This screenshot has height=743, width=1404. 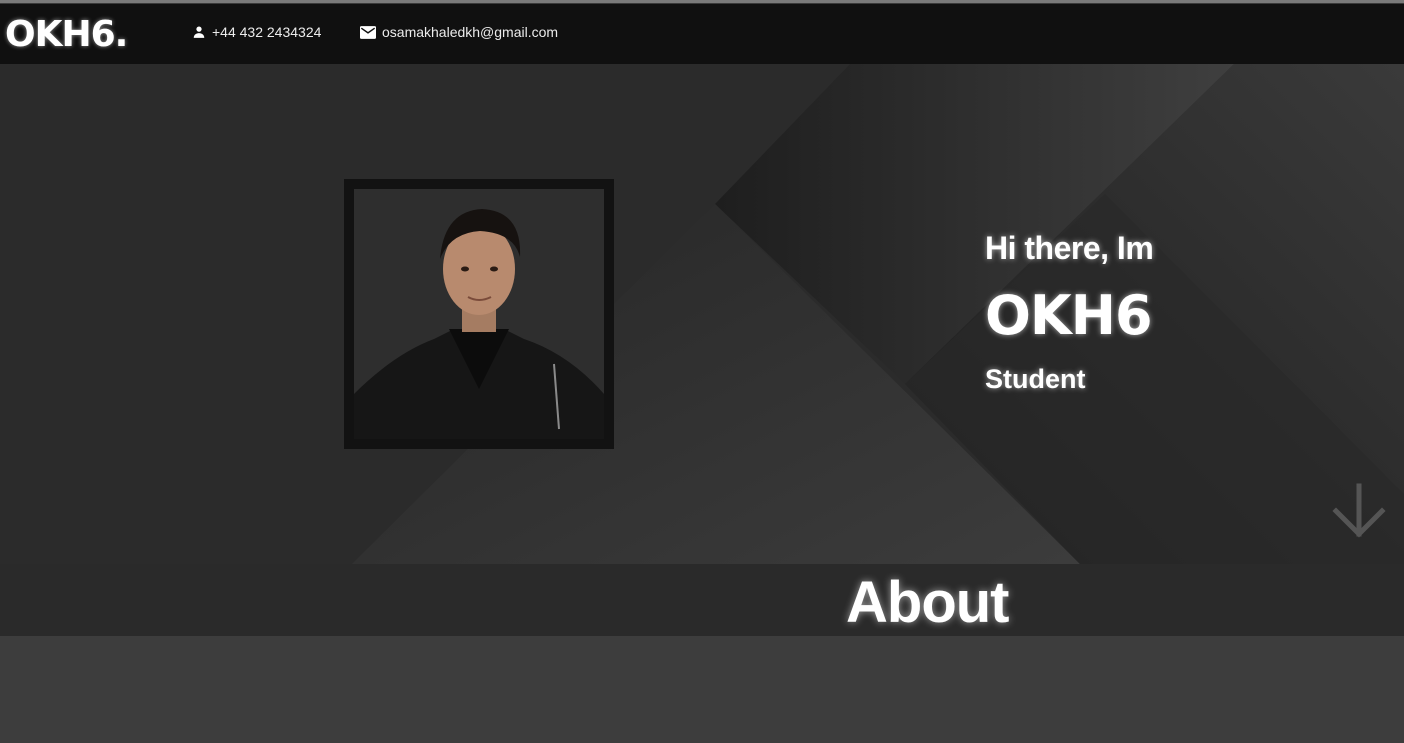 I want to click on about-content-area, so click(x=702, y=689).